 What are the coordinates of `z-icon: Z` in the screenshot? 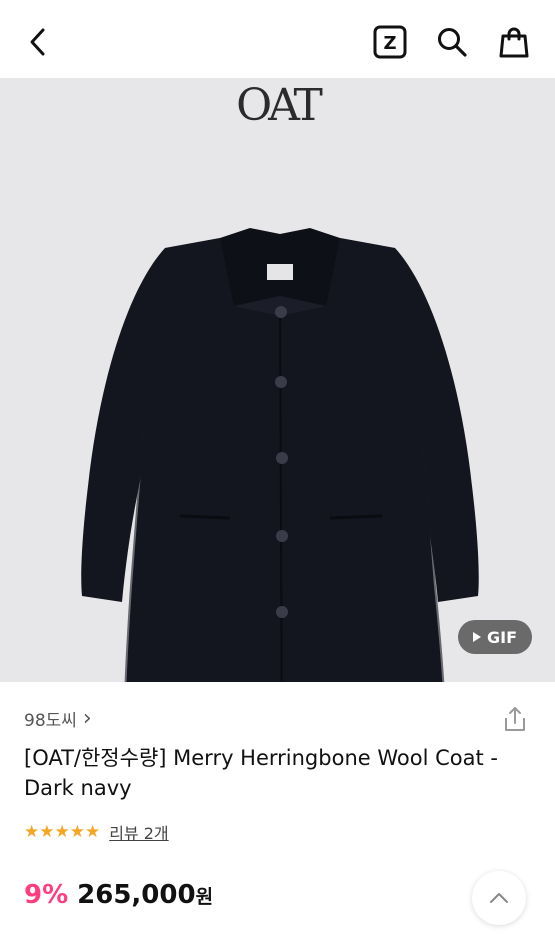 It's located at (390, 42).